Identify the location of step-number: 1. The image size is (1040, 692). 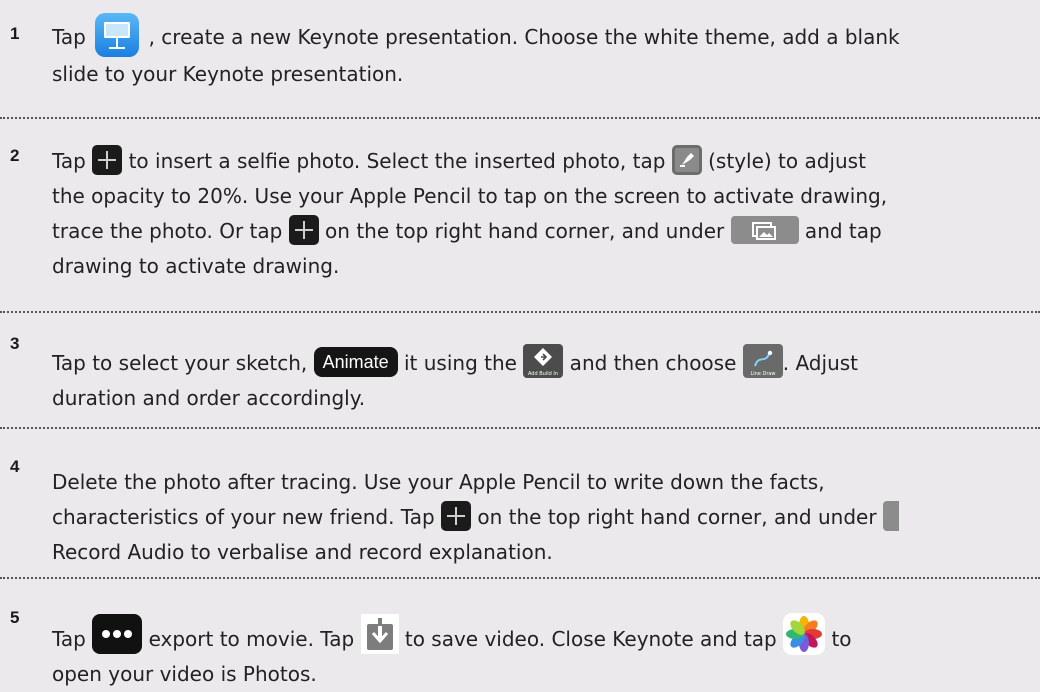
(15, 33).